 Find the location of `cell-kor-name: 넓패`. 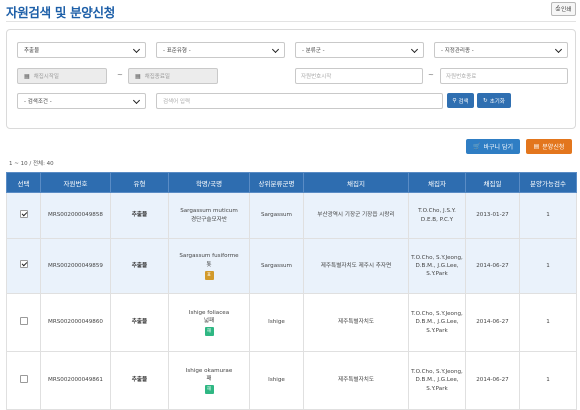

cell-kor-name: 넓패 is located at coordinates (209, 321).